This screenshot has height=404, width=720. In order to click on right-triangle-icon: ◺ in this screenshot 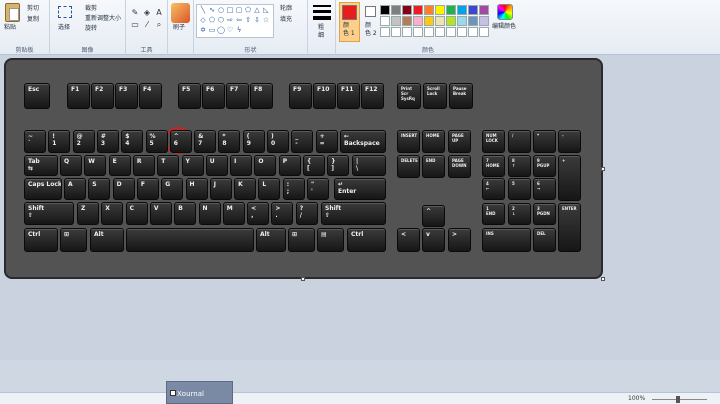, I will do `click(266, 10)`.